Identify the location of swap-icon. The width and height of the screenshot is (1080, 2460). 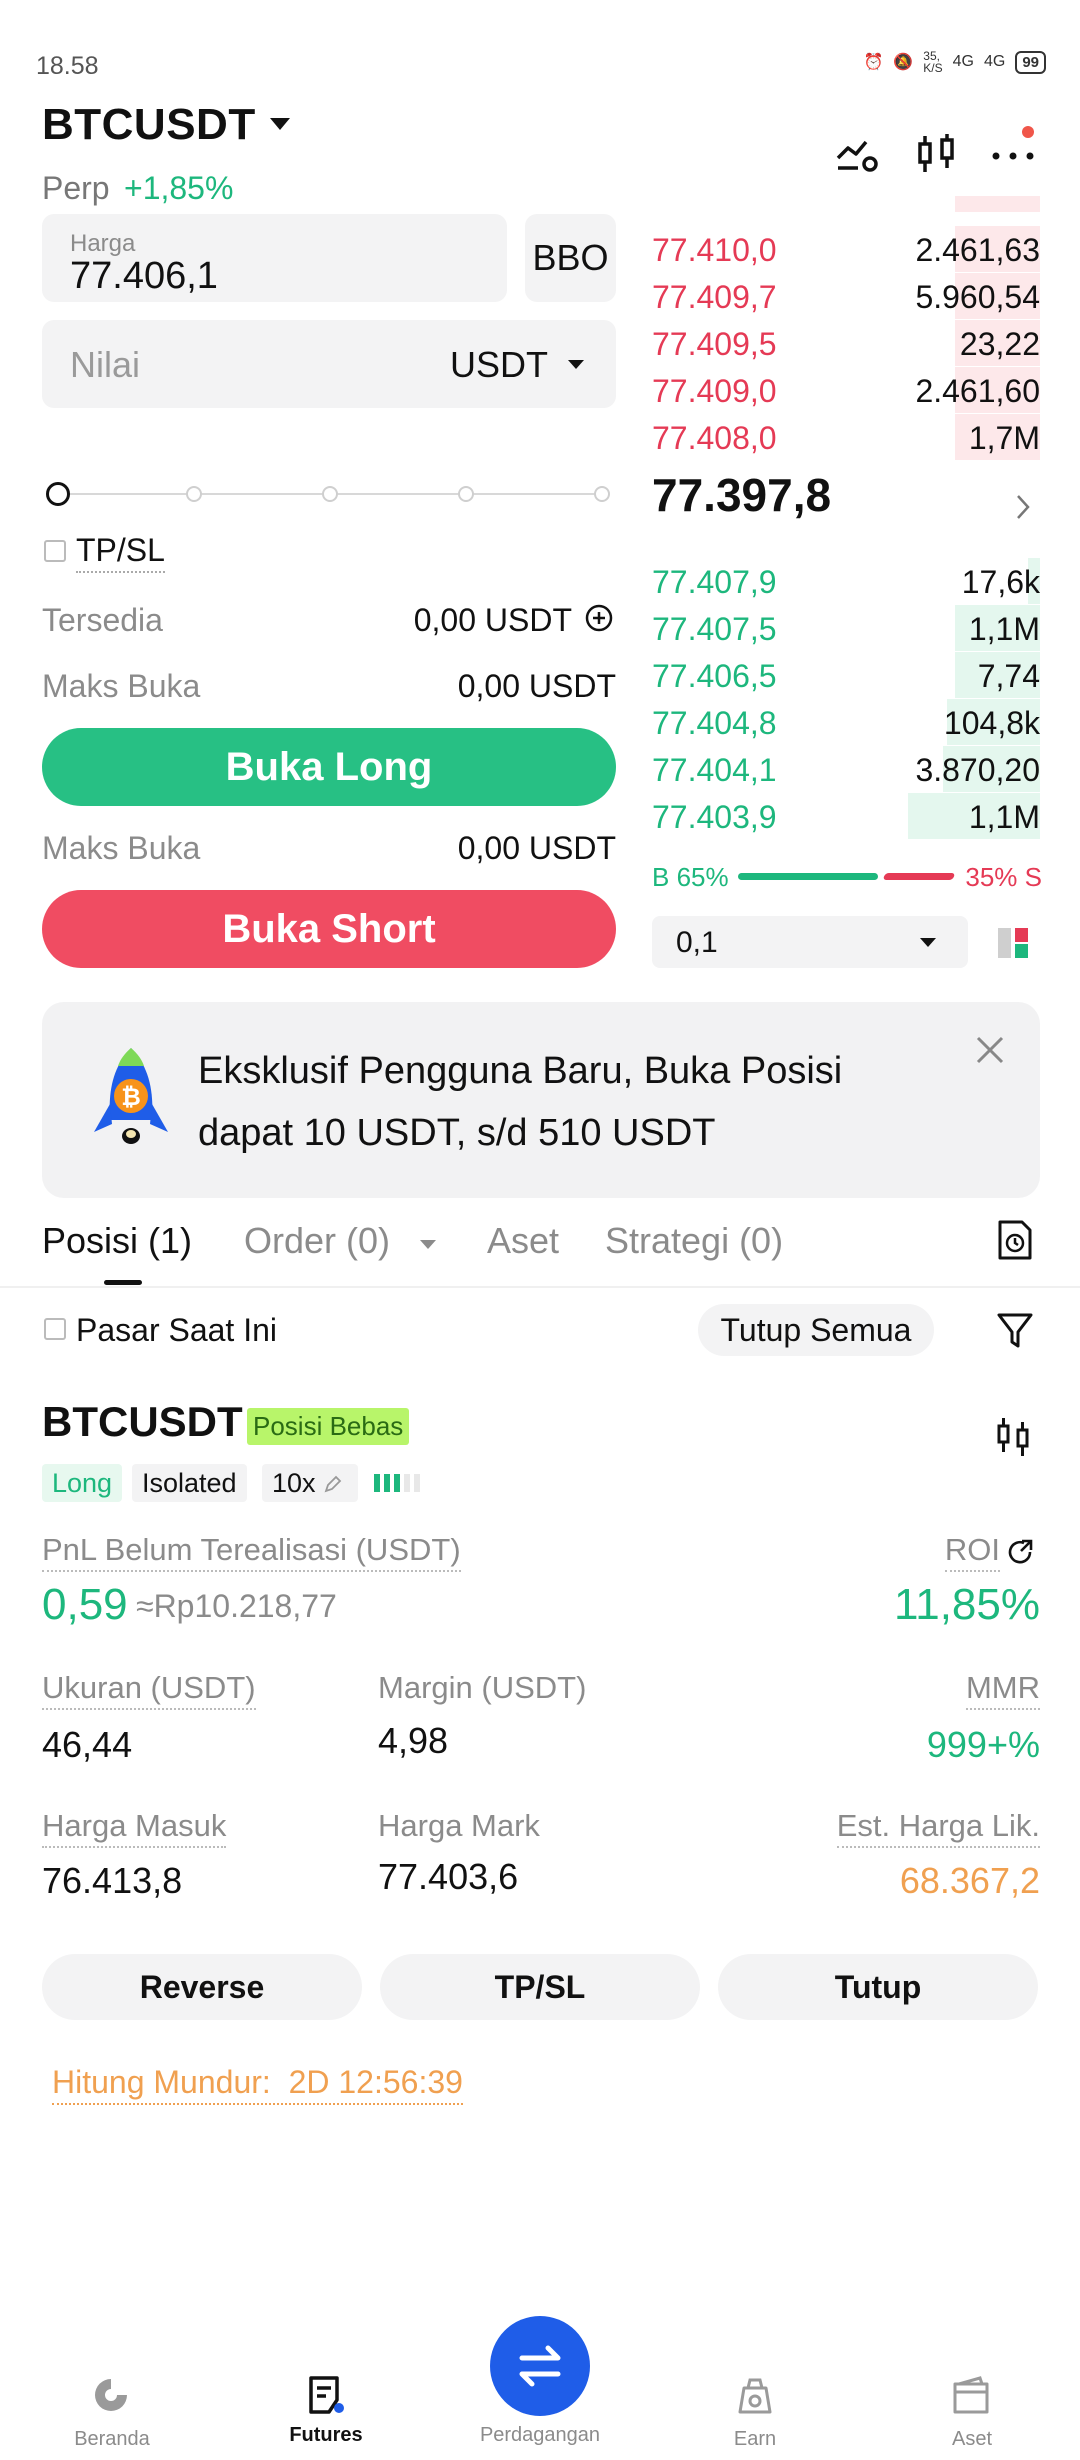
(540, 2366).